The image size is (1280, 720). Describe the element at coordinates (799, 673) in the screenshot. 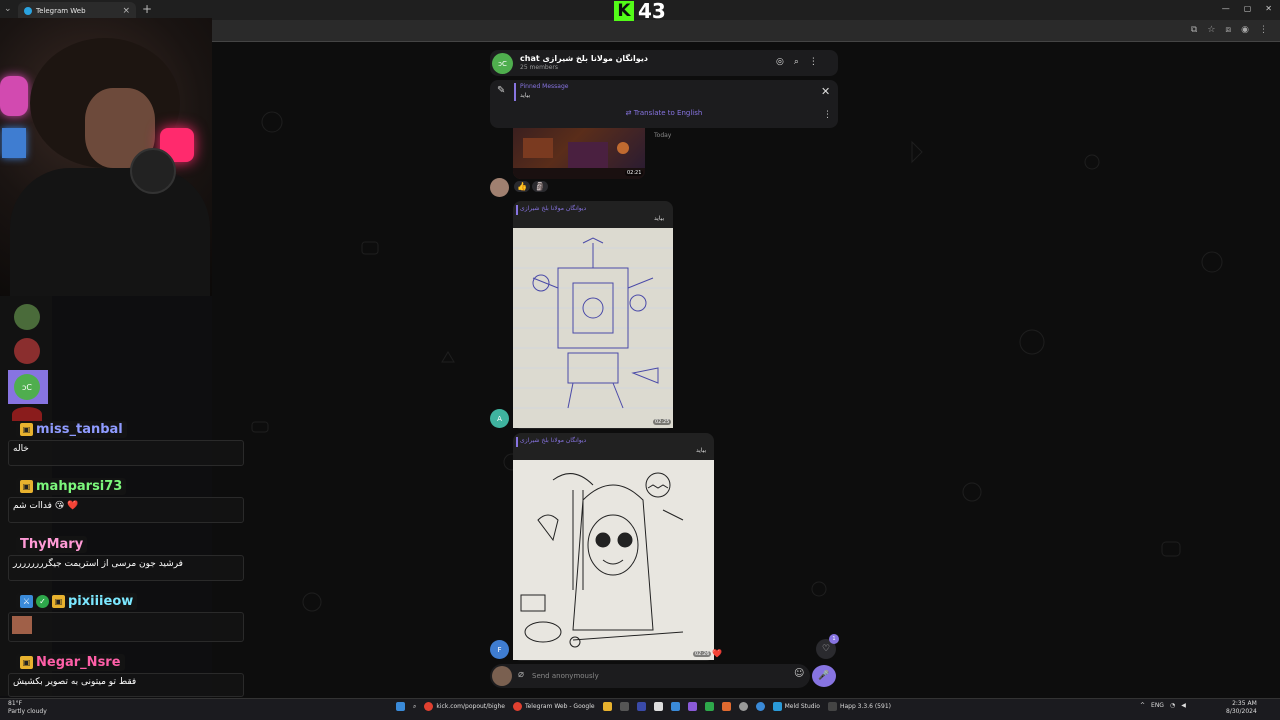

I see `emoji-icon: ☺` at that location.